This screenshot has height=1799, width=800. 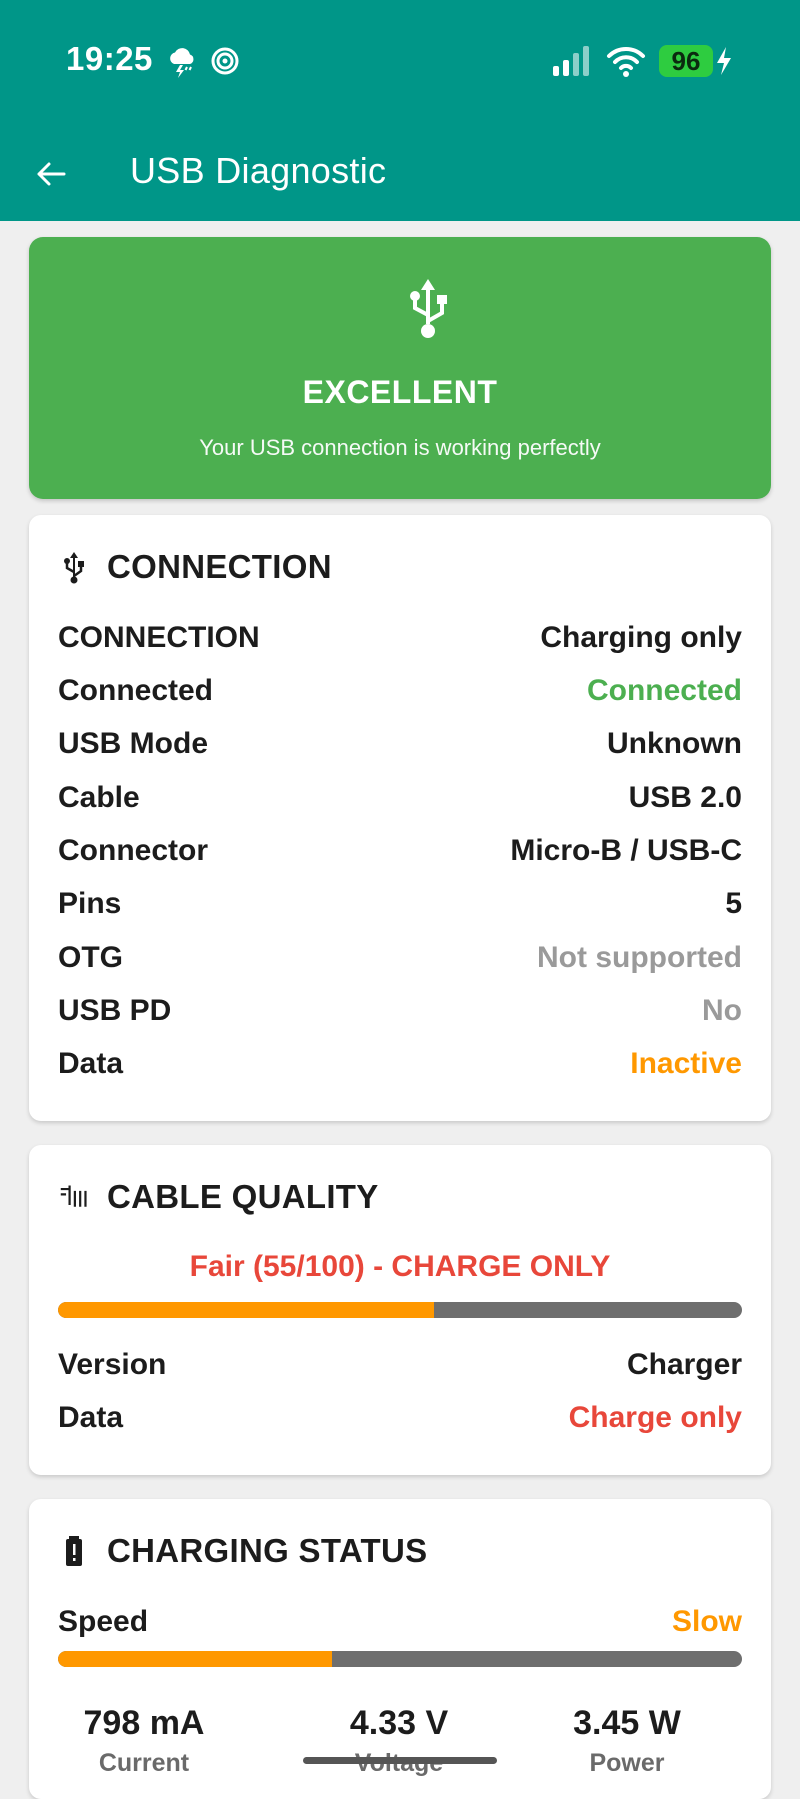 What do you see at coordinates (400, 798) in the screenshot?
I see `info-row-cable: Cable USB 2.0` at bounding box center [400, 798].